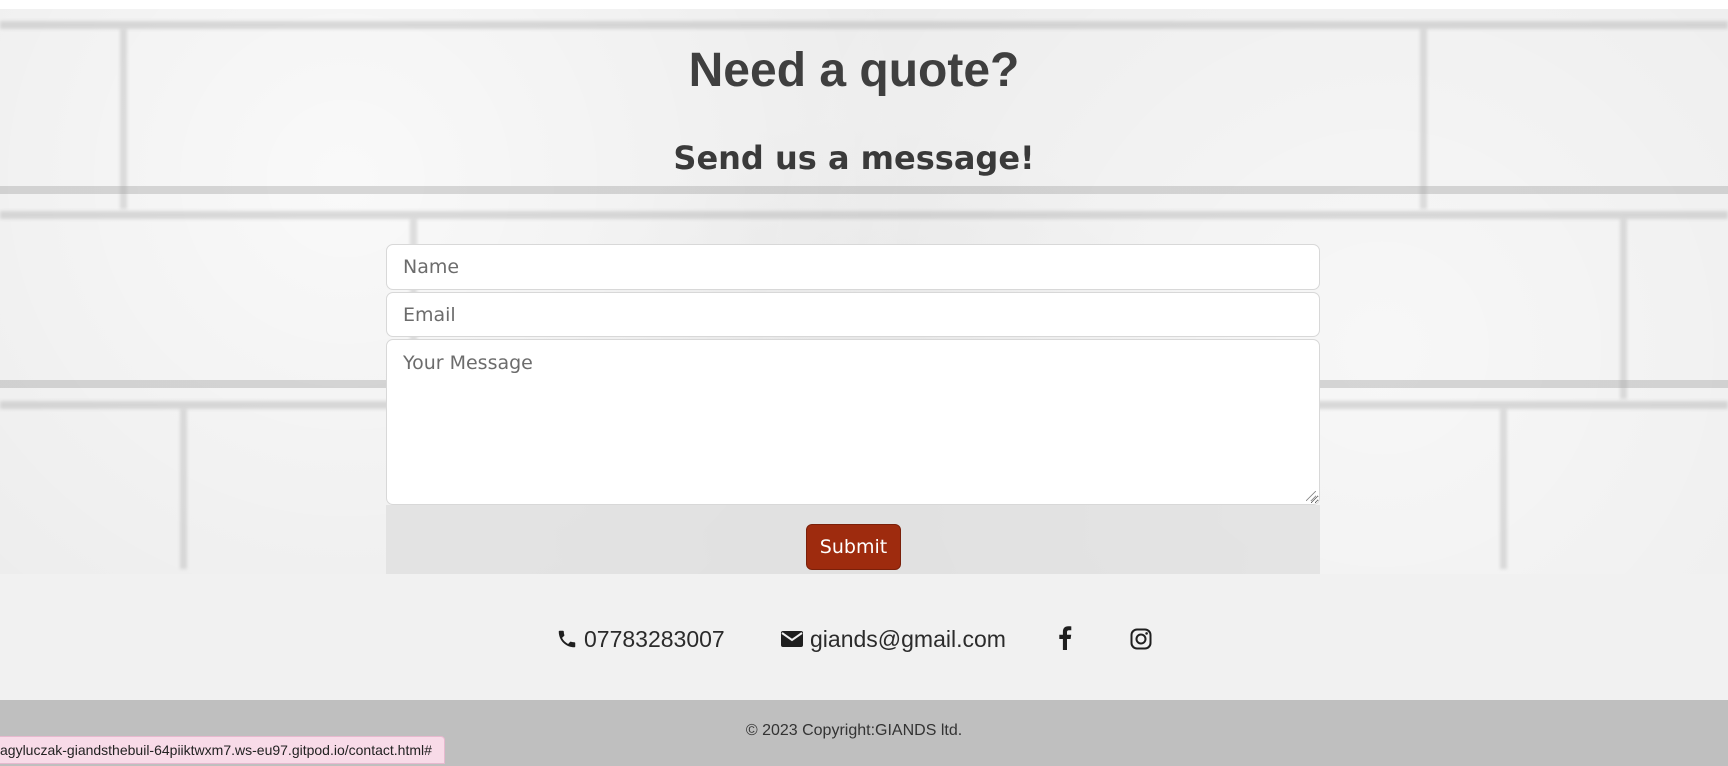  What do you see at coordinates (853, 267) in the screenshot?
I see `name-field` at bounding box center [853, 267].